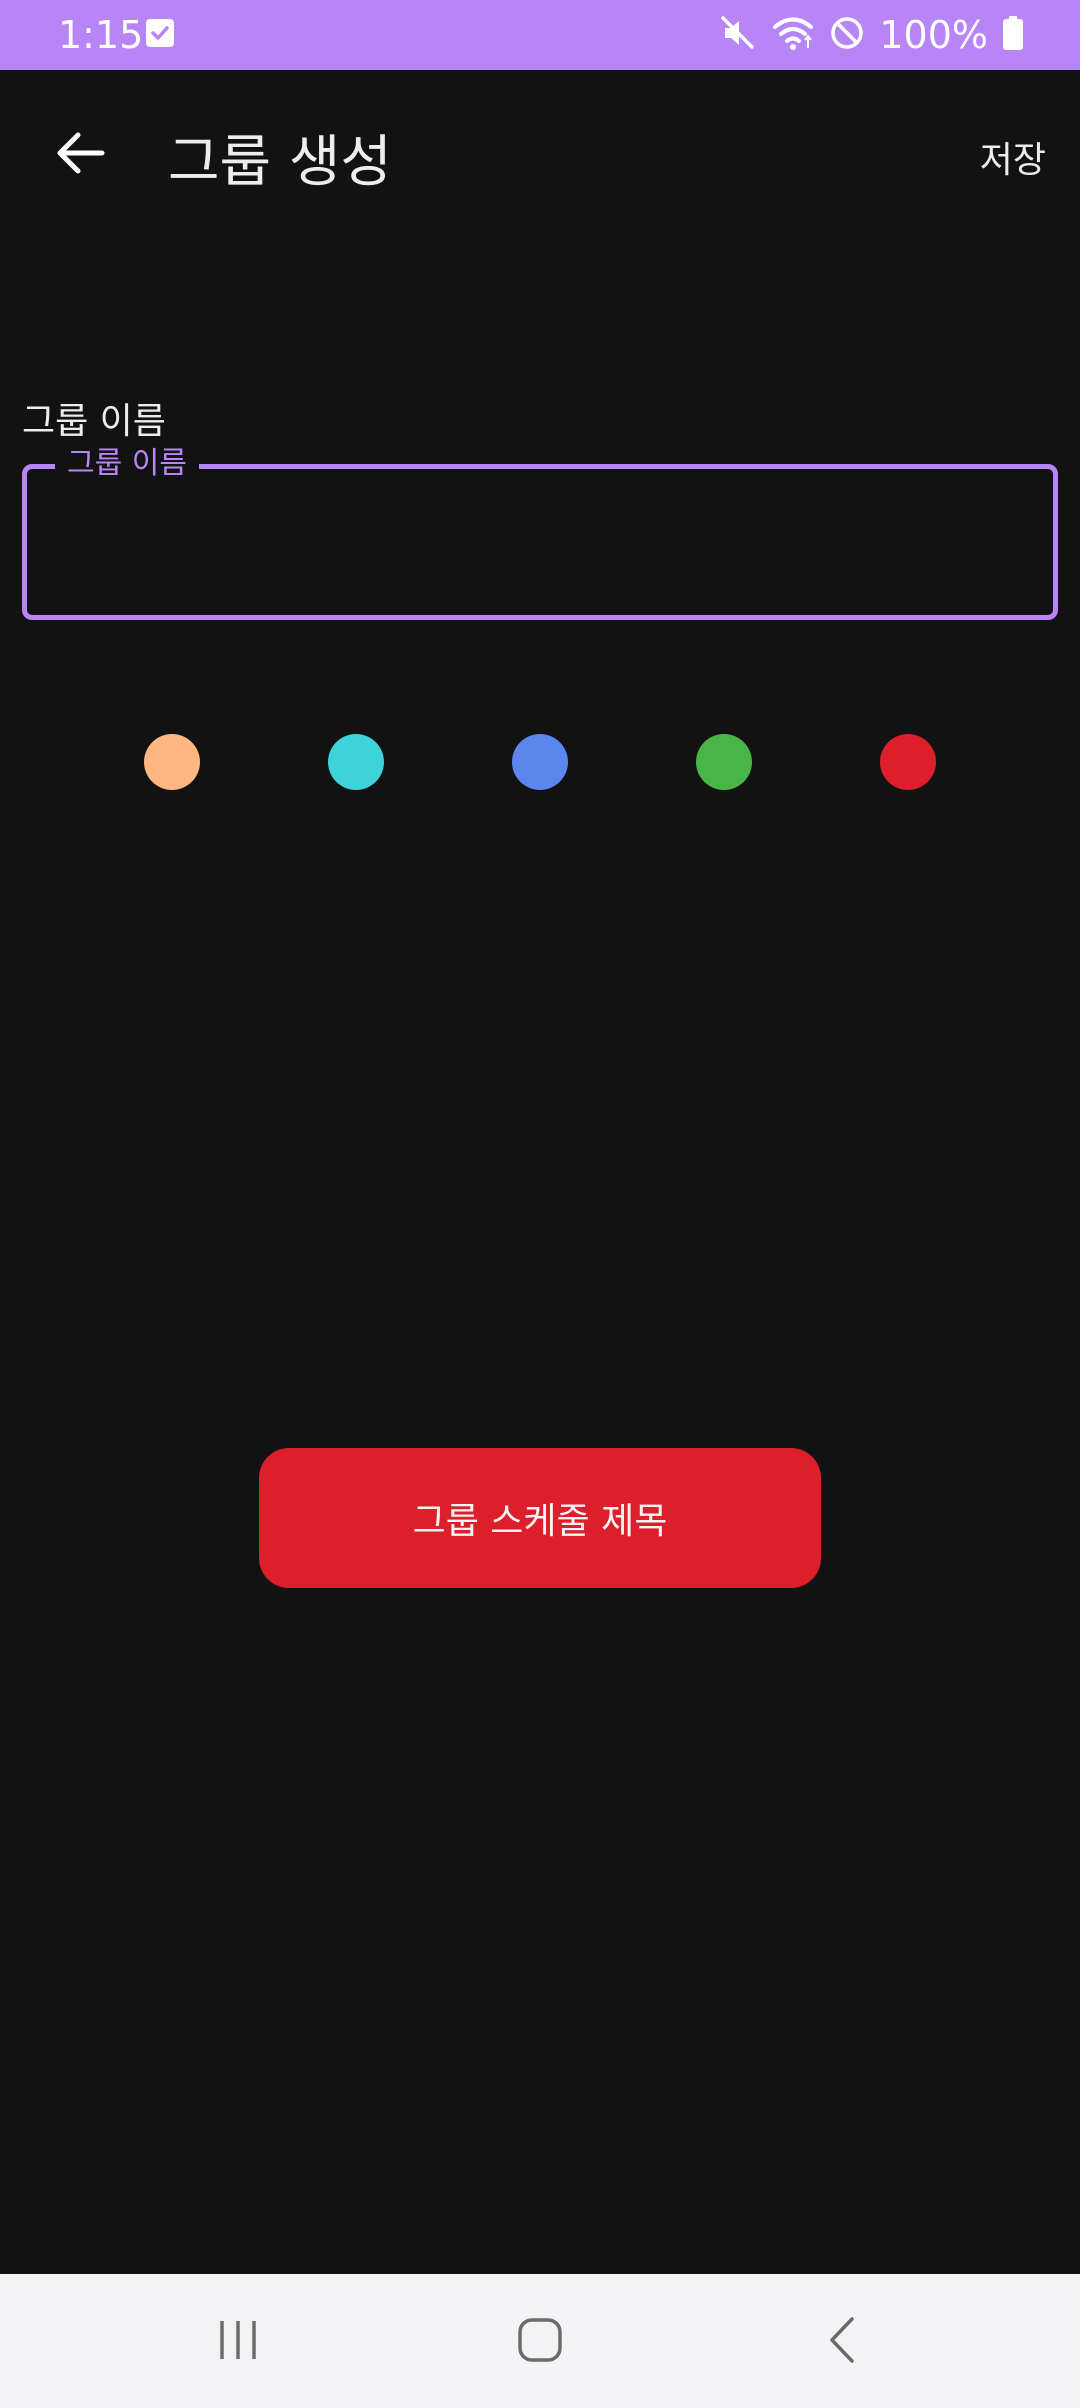 The width and height of the screenshot is (1080, 2408). What do you see at coordinates (871, 35) in the screenshot?
I see `status-icons: 100%` at bounding box center [871, 35].